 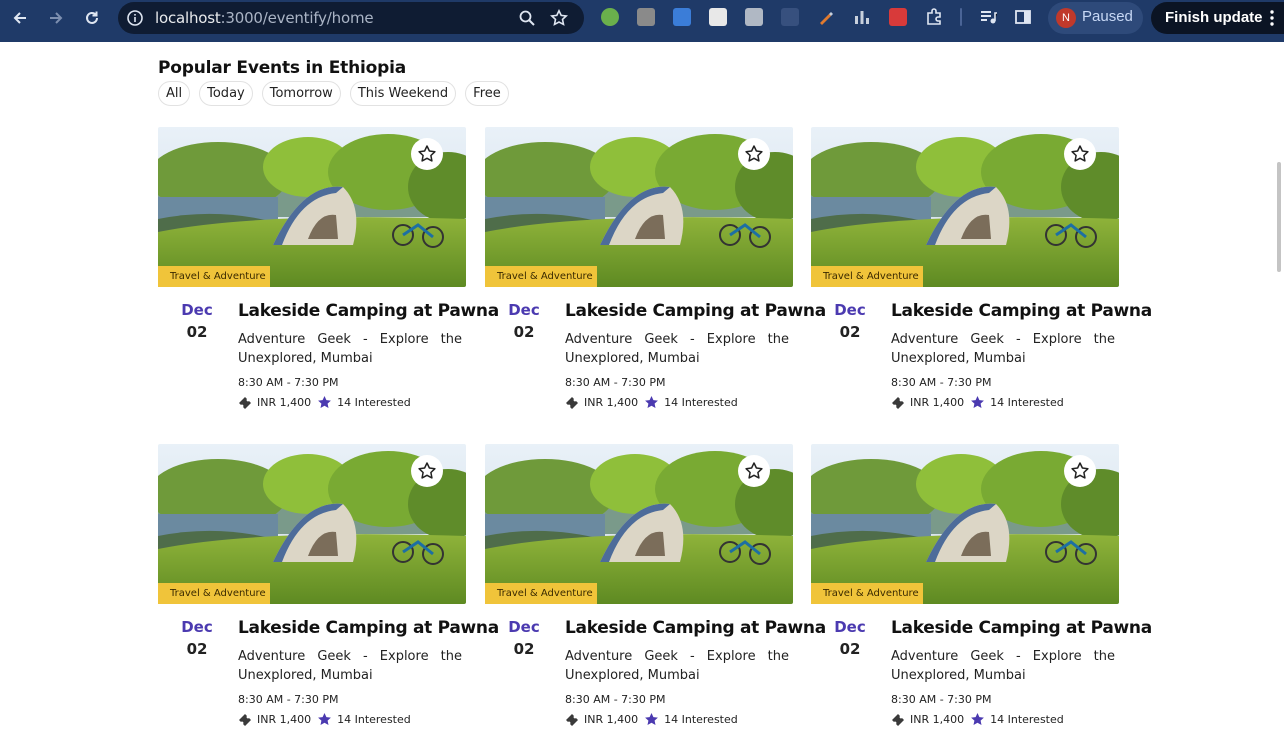 I want to click on side-panel-icon, so click(x=1023, y=17).